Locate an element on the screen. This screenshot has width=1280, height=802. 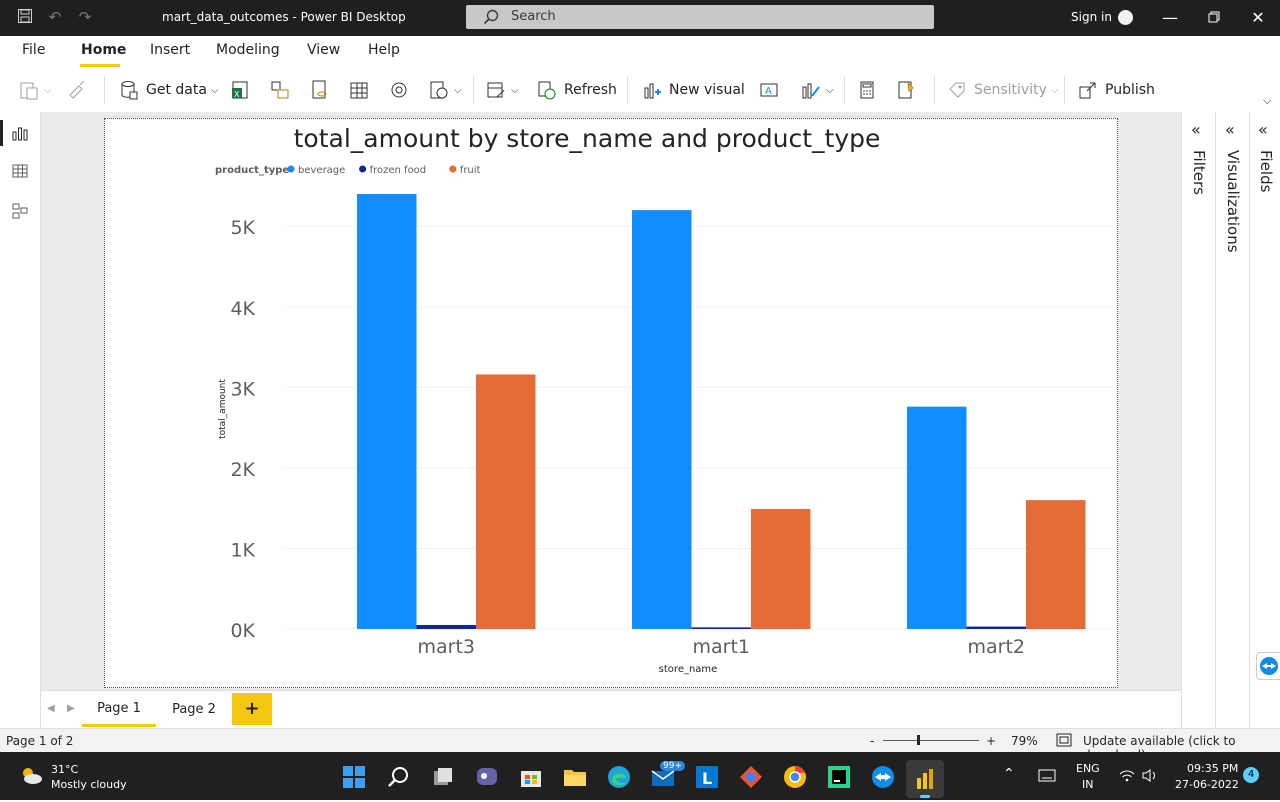
tab-page-1: Page 1 is located at coordinates (119, 710).